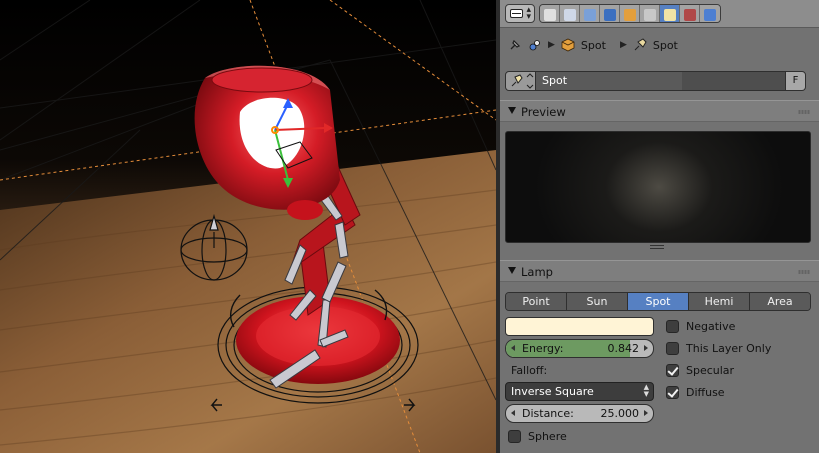 The height and width of the screenshot is (453, 819). I want to click on tab-constraints, so click(650, 13).